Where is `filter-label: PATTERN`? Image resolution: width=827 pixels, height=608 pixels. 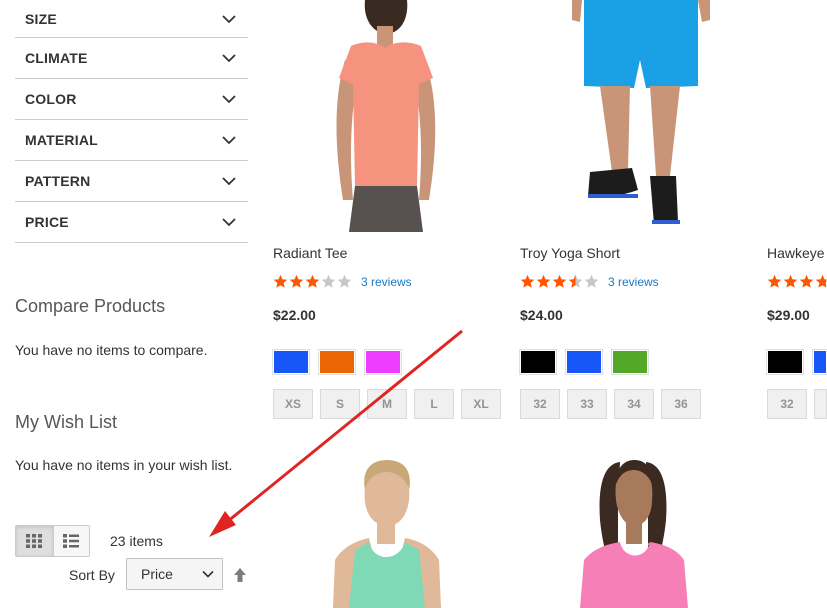 filter-label: PATTERN is located at coordinates (58, 181).